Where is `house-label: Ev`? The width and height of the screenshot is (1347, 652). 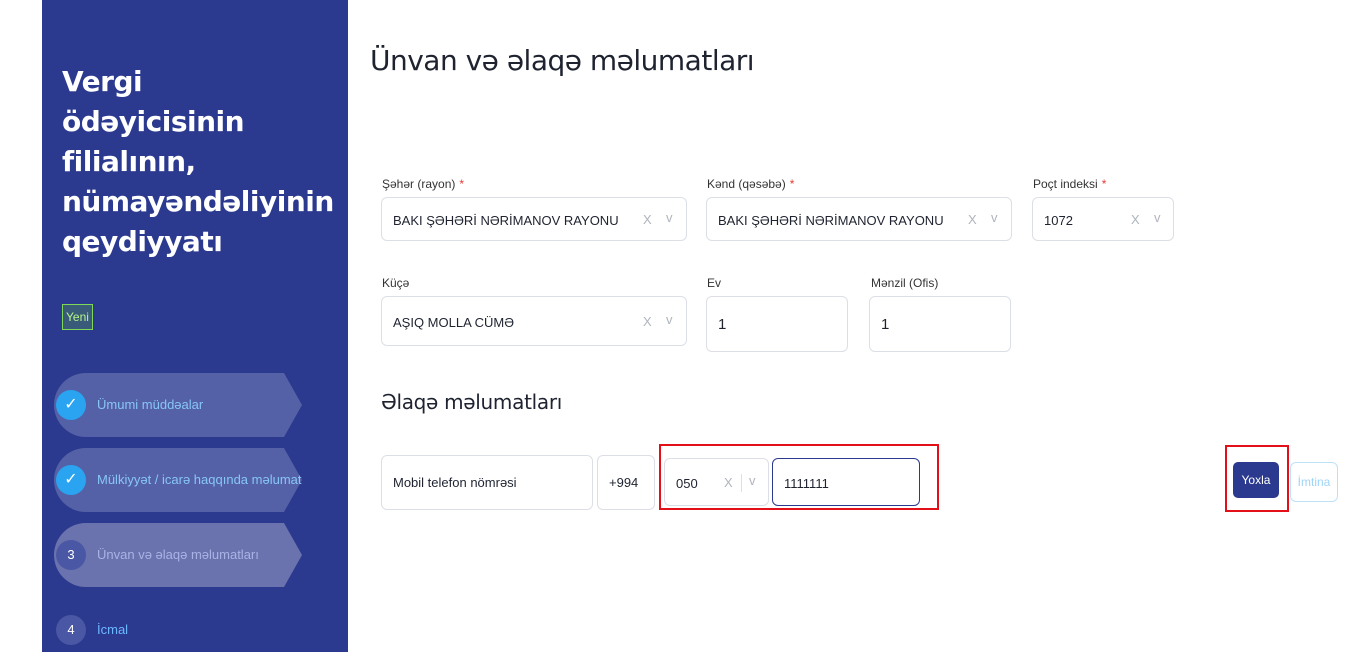 house-label: Ev is located at coordinates (714, 283).